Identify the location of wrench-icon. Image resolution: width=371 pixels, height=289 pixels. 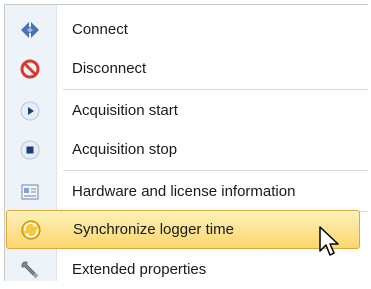
(30, 270).